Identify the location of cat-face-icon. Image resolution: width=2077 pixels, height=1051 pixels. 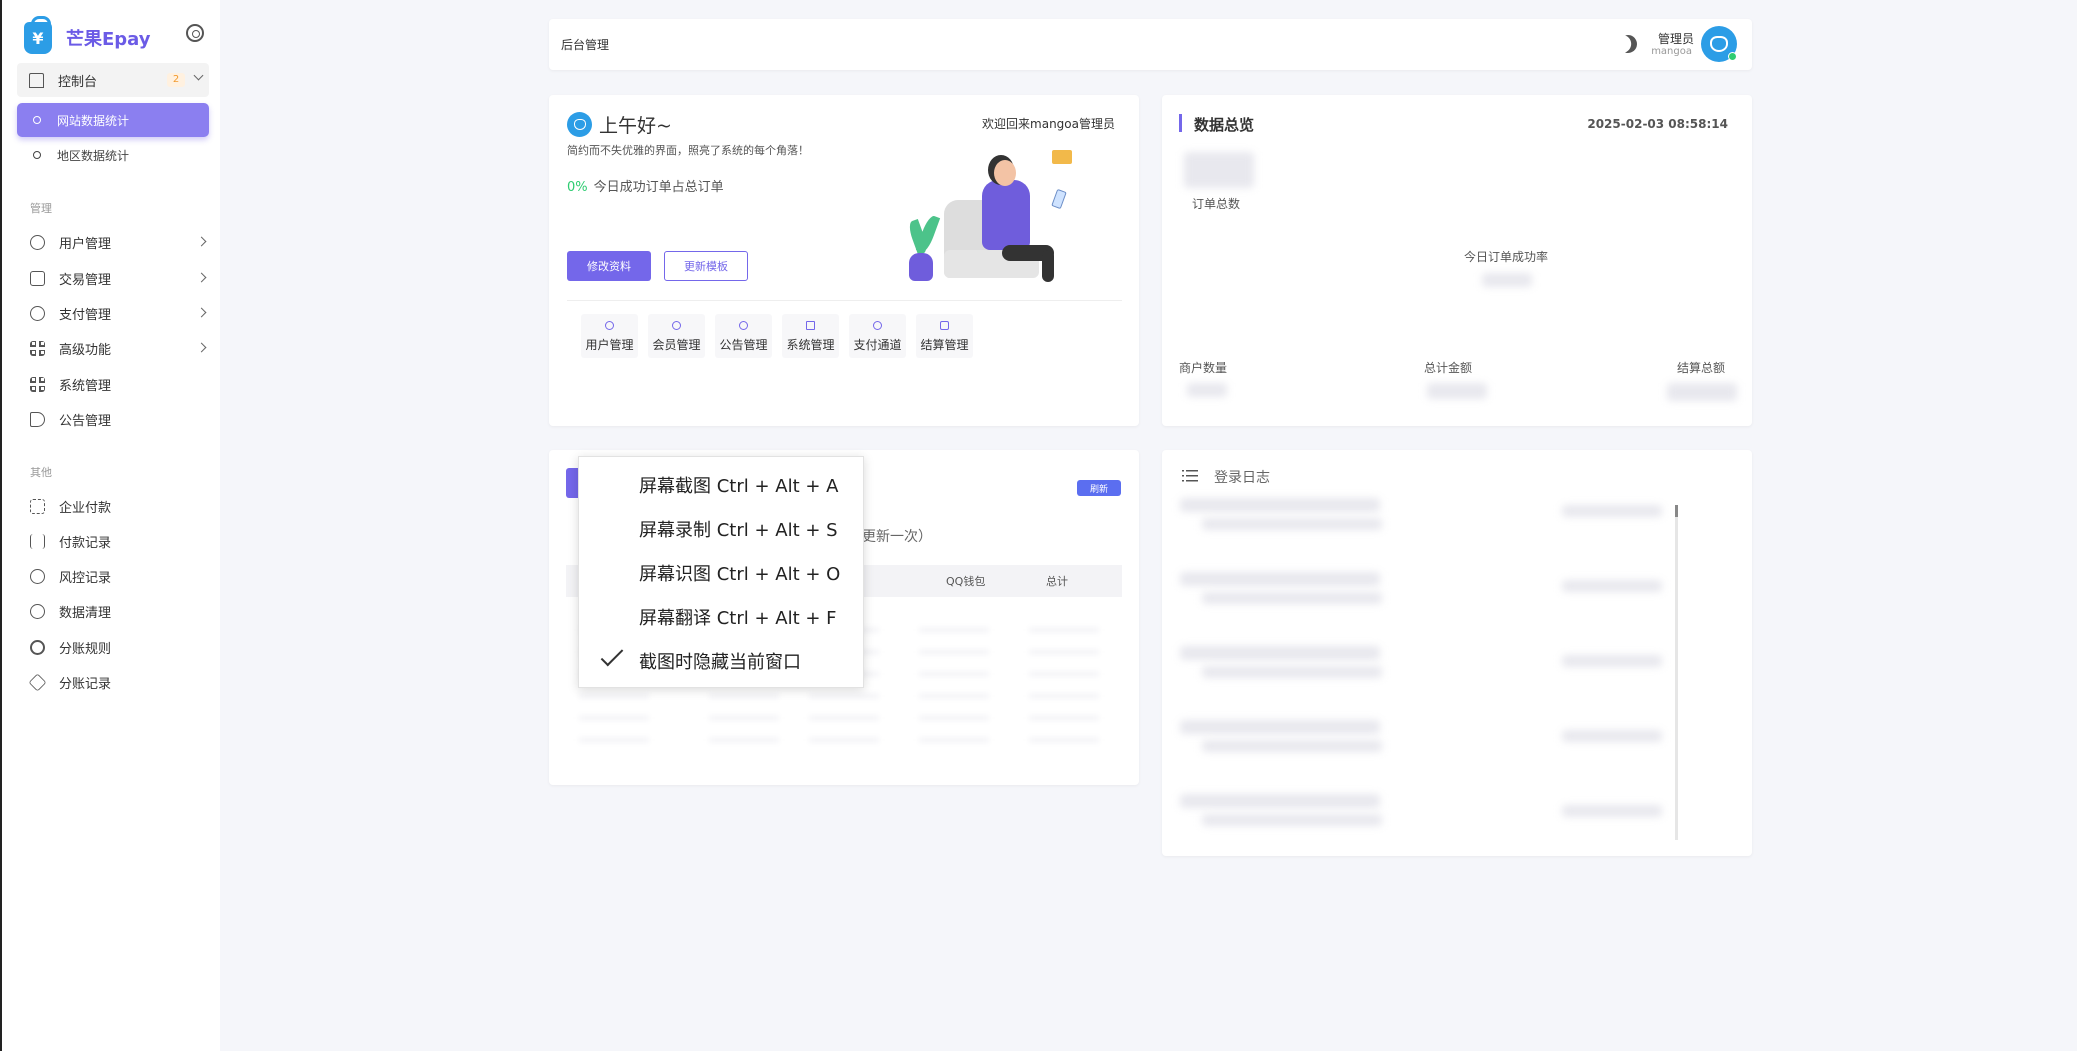
(1719, 44).